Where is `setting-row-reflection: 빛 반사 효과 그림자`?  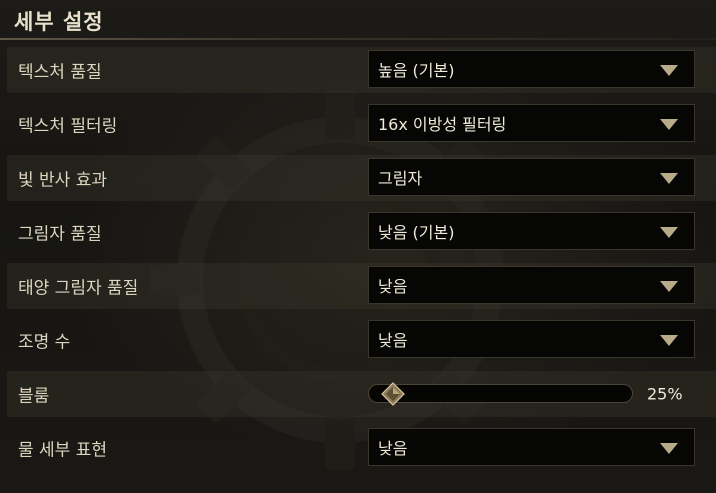
setting-row-reflection: 빛 반사 효과 그림자 is located at coordinates (361, 178).